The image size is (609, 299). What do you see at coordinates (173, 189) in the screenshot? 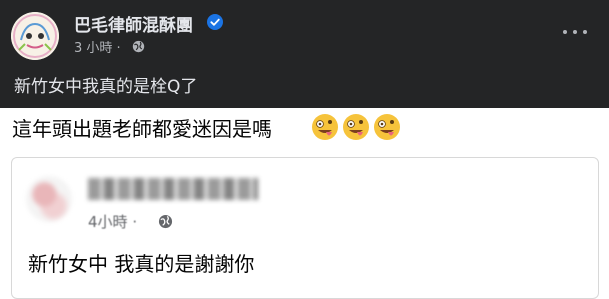
I see `blurred-author-name` at bounding box center [173, 189].